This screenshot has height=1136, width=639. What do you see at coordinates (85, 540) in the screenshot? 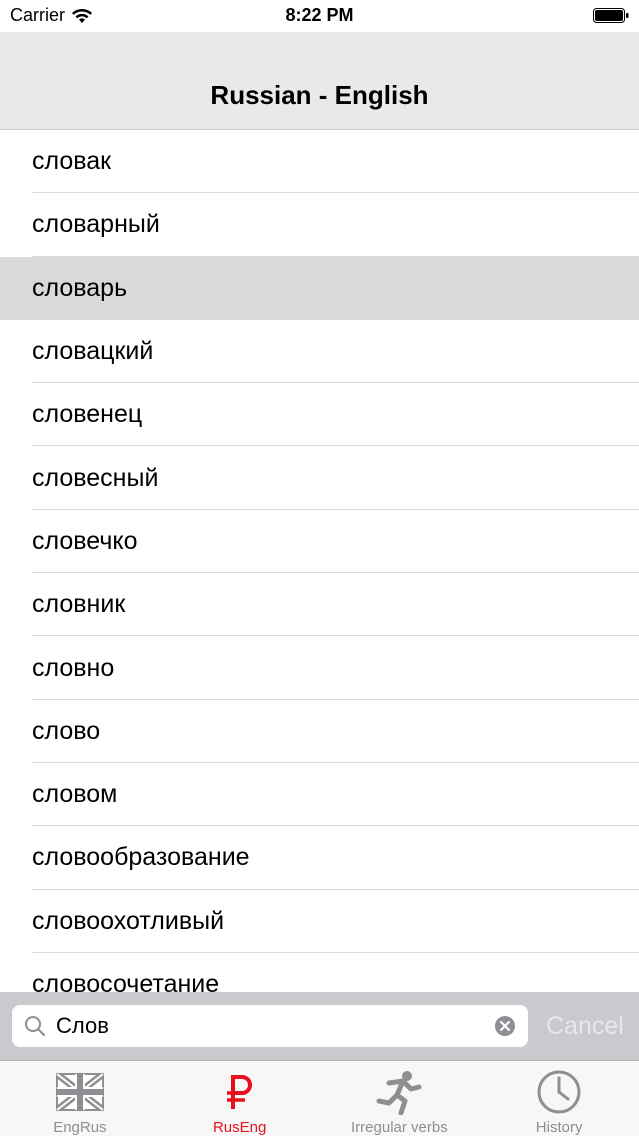
I see `list-item-label: словечко` at bounding box center [85, 540].